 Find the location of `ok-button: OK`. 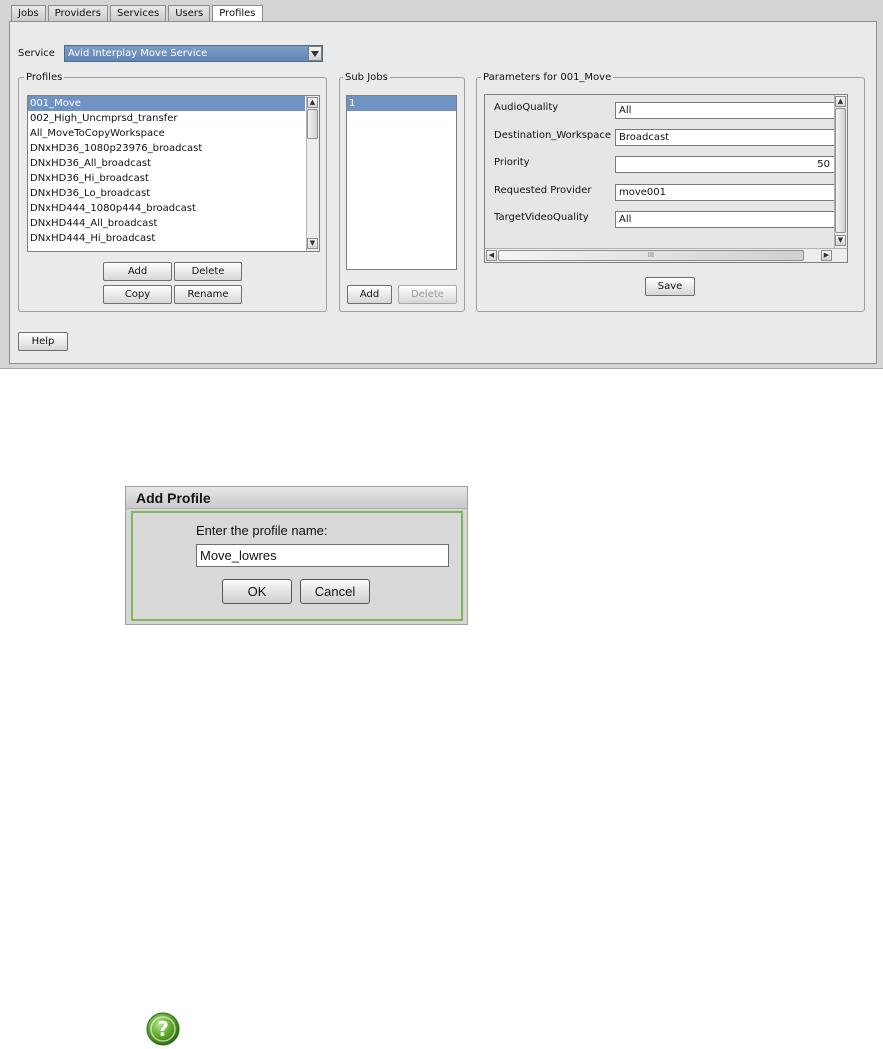

ok-button: OK is located at coordinates (257, 591).